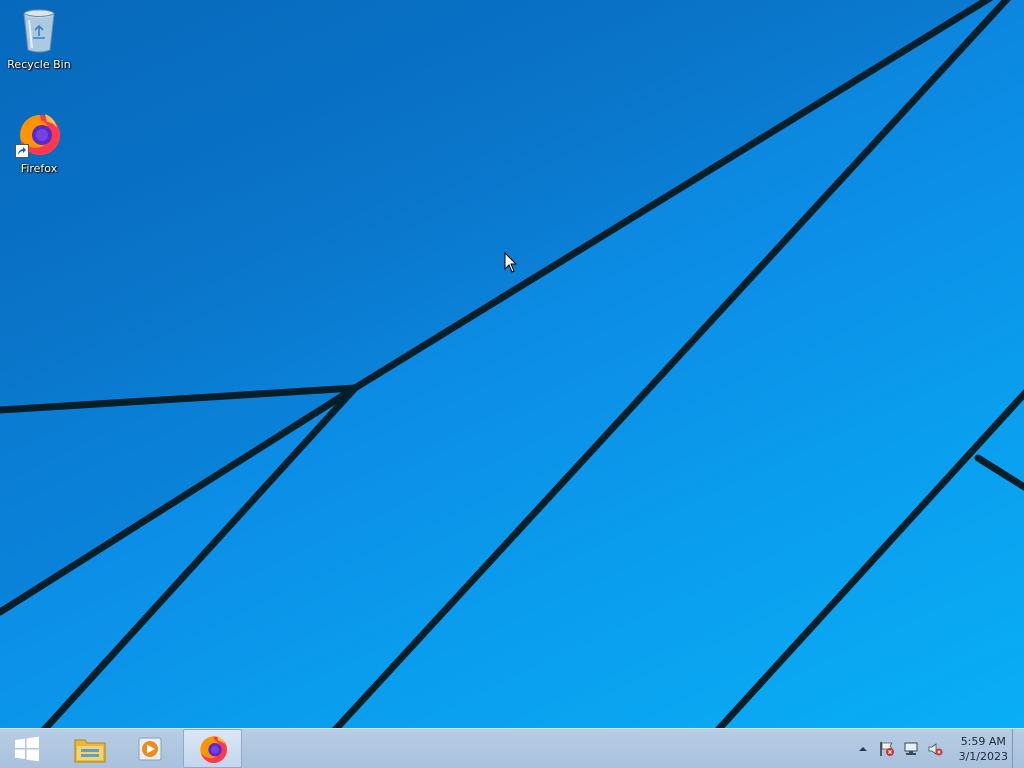 The height and width of the screenshot is (768, 1024). What do you see at coordinates (511, 262) in the screenshot?
I see `mouse-cursor-icon` at bounding box center [511, 262].